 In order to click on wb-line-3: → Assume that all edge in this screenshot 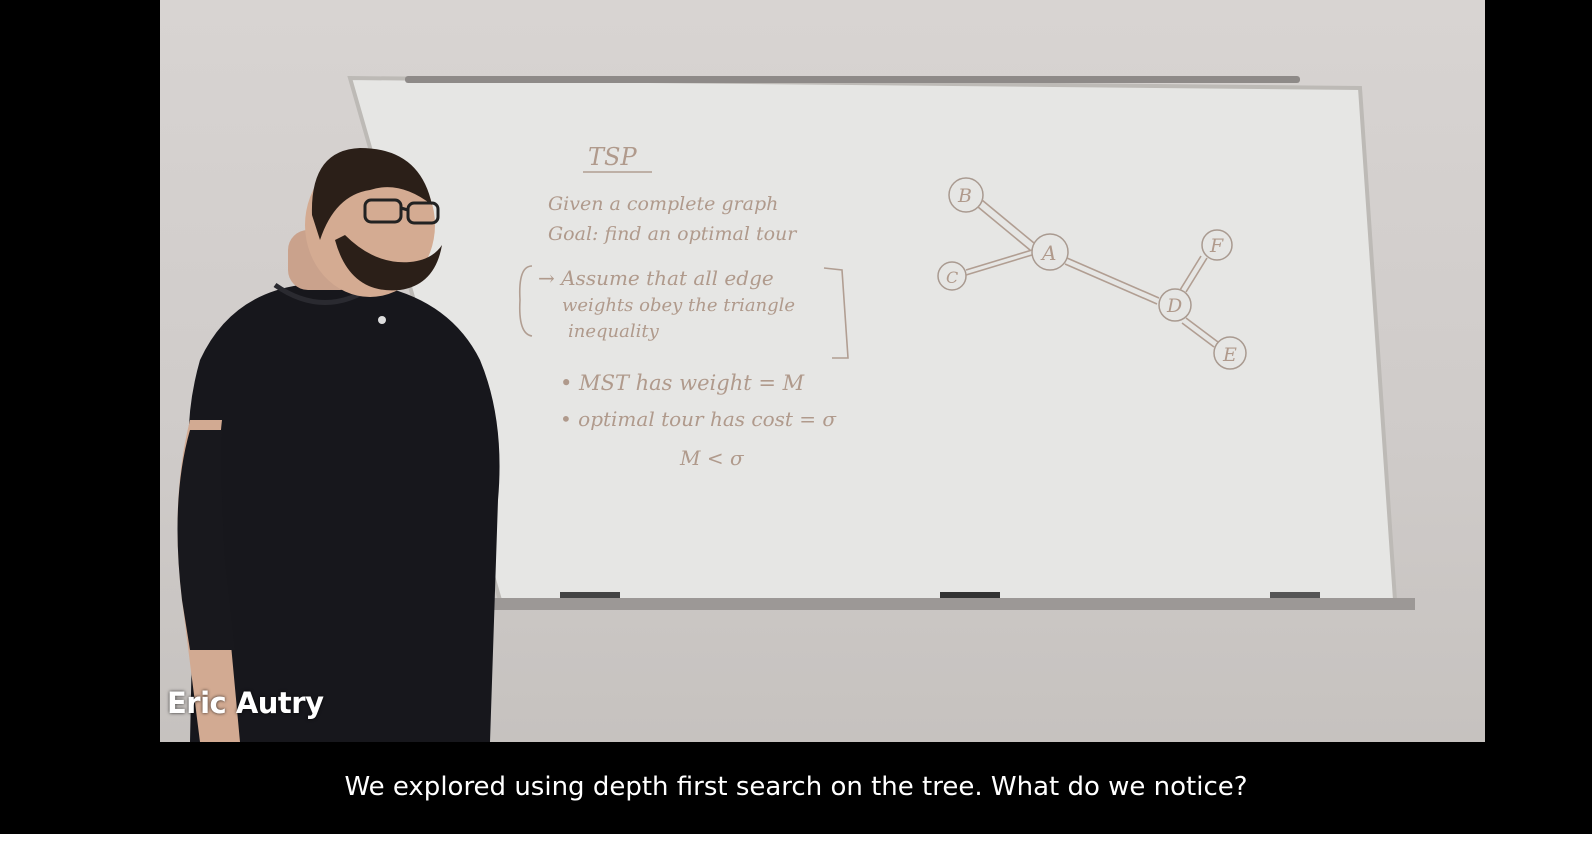, I will do `click(656, 278)`.